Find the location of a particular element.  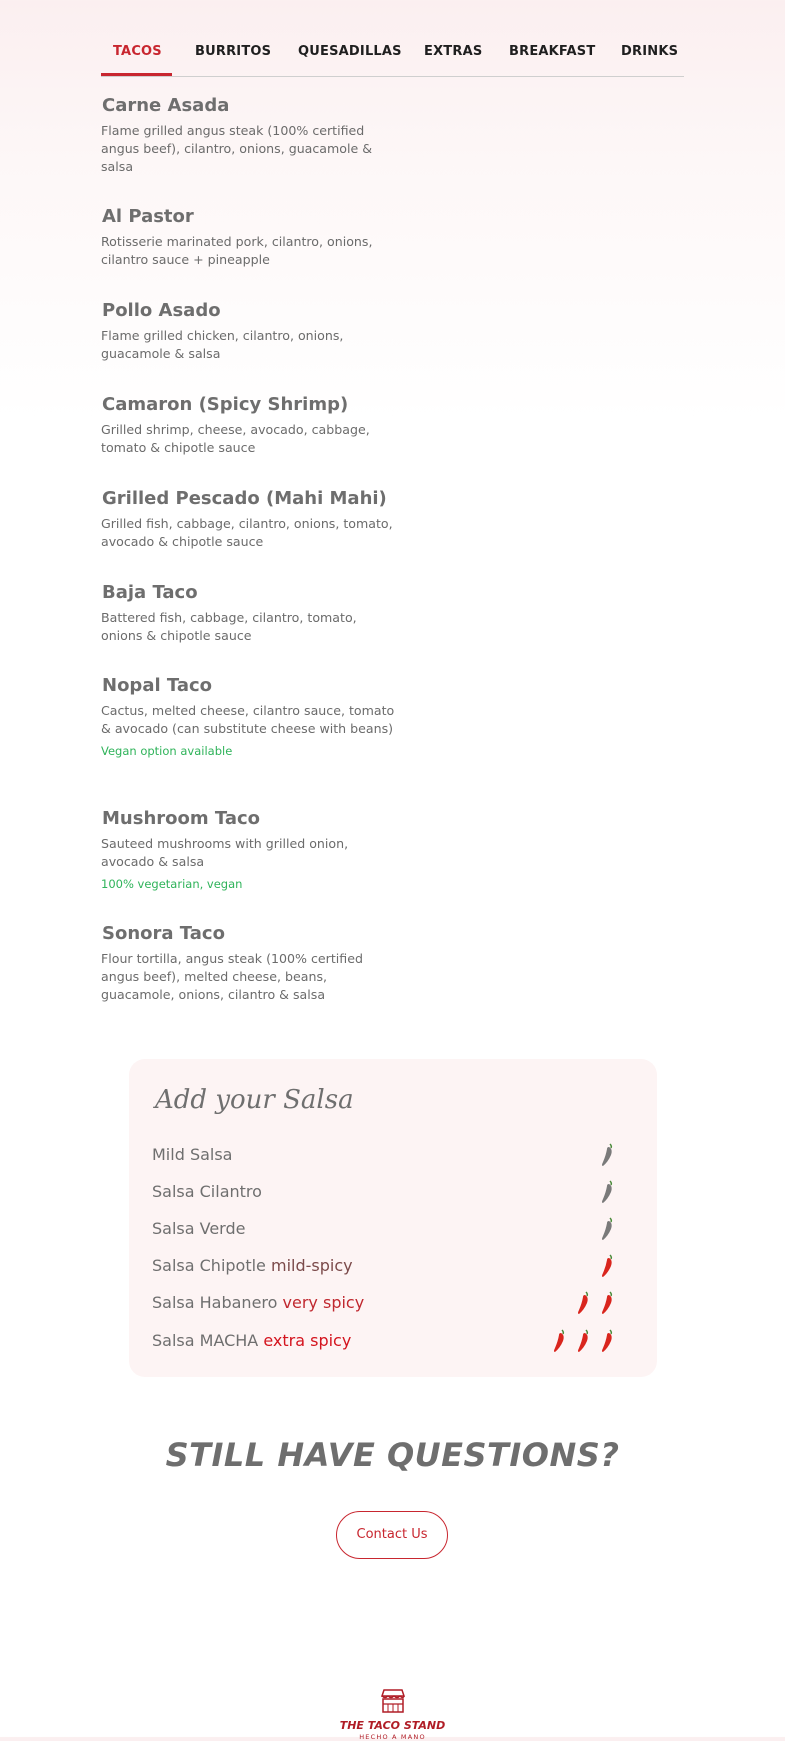

salsa-name: Salsa Verde is located at coordinates (199, 1228).